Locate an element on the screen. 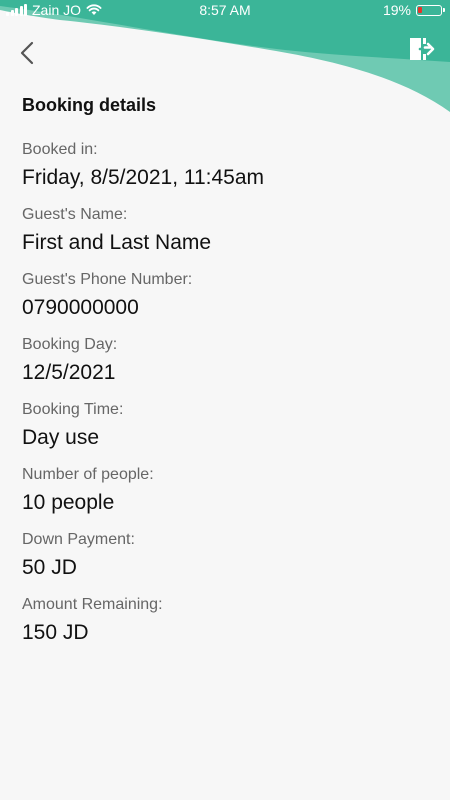  battery-level-fill is located at coordinates (420, 9).